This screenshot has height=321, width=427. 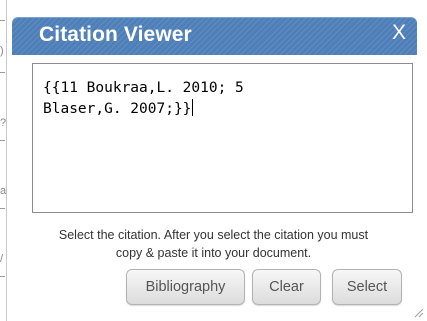 What do you see at coordinates (115, 34) in the screenshot?
I see `dialog-title: Citation Viewer` at bounding box center [115, 34].